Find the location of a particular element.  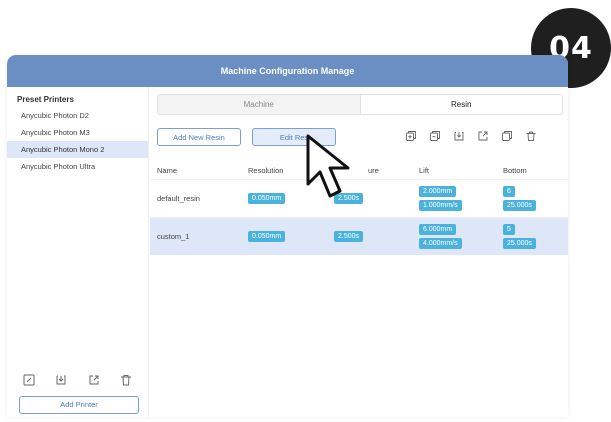

printer-item: Anycubic Photon M3 is located at coordinates (77, 132).